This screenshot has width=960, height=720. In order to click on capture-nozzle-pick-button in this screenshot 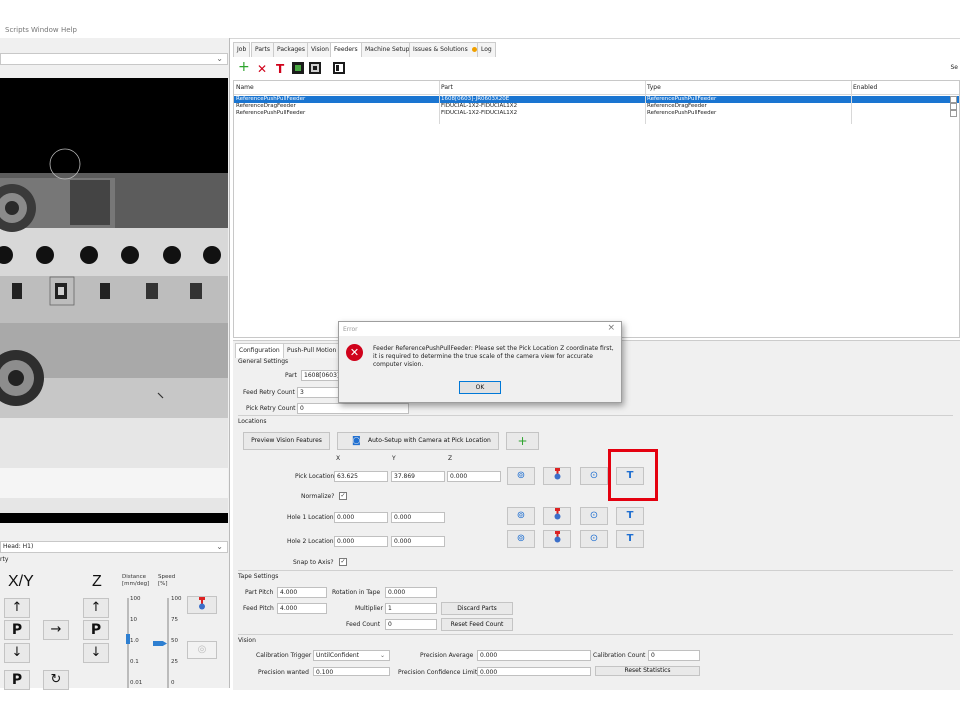, I will do `click(557, 476)`.